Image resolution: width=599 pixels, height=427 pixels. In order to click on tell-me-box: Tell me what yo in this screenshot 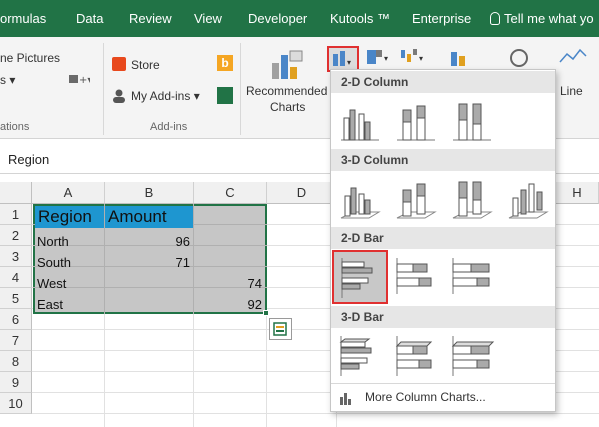, I will do `click(542, 18)`.